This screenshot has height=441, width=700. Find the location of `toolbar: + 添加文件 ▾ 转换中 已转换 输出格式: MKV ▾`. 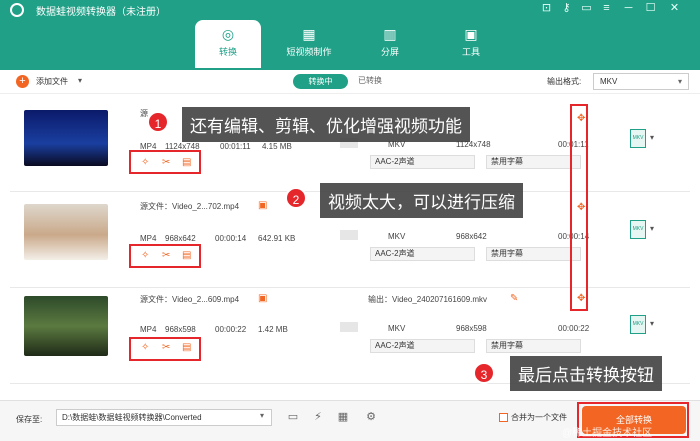

toolbar: + 添加文件 ▾ 转换中 已转换 输出格式: MKV ▾ is located at coordinates (350, 82).